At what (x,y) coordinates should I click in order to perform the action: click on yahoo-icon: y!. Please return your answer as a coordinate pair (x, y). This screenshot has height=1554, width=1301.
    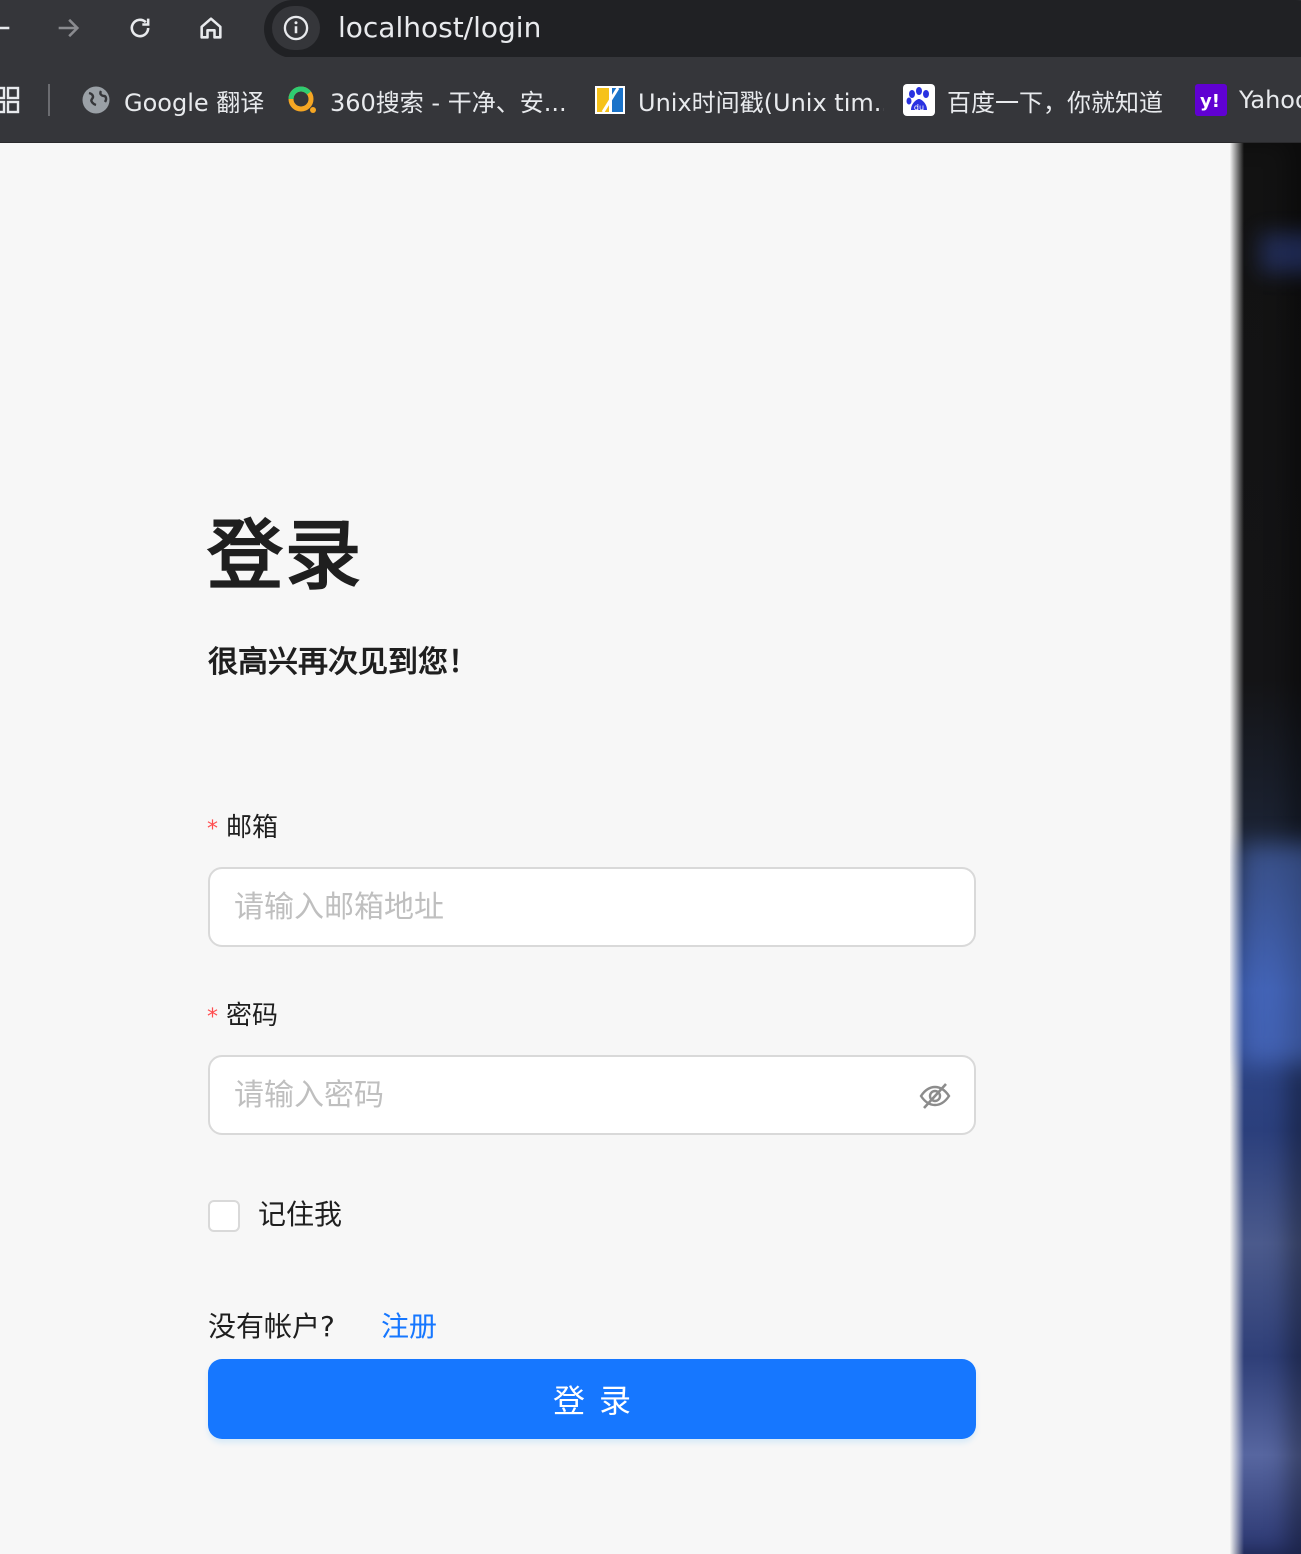
    Looking at the image, I should click on (1211, 100).